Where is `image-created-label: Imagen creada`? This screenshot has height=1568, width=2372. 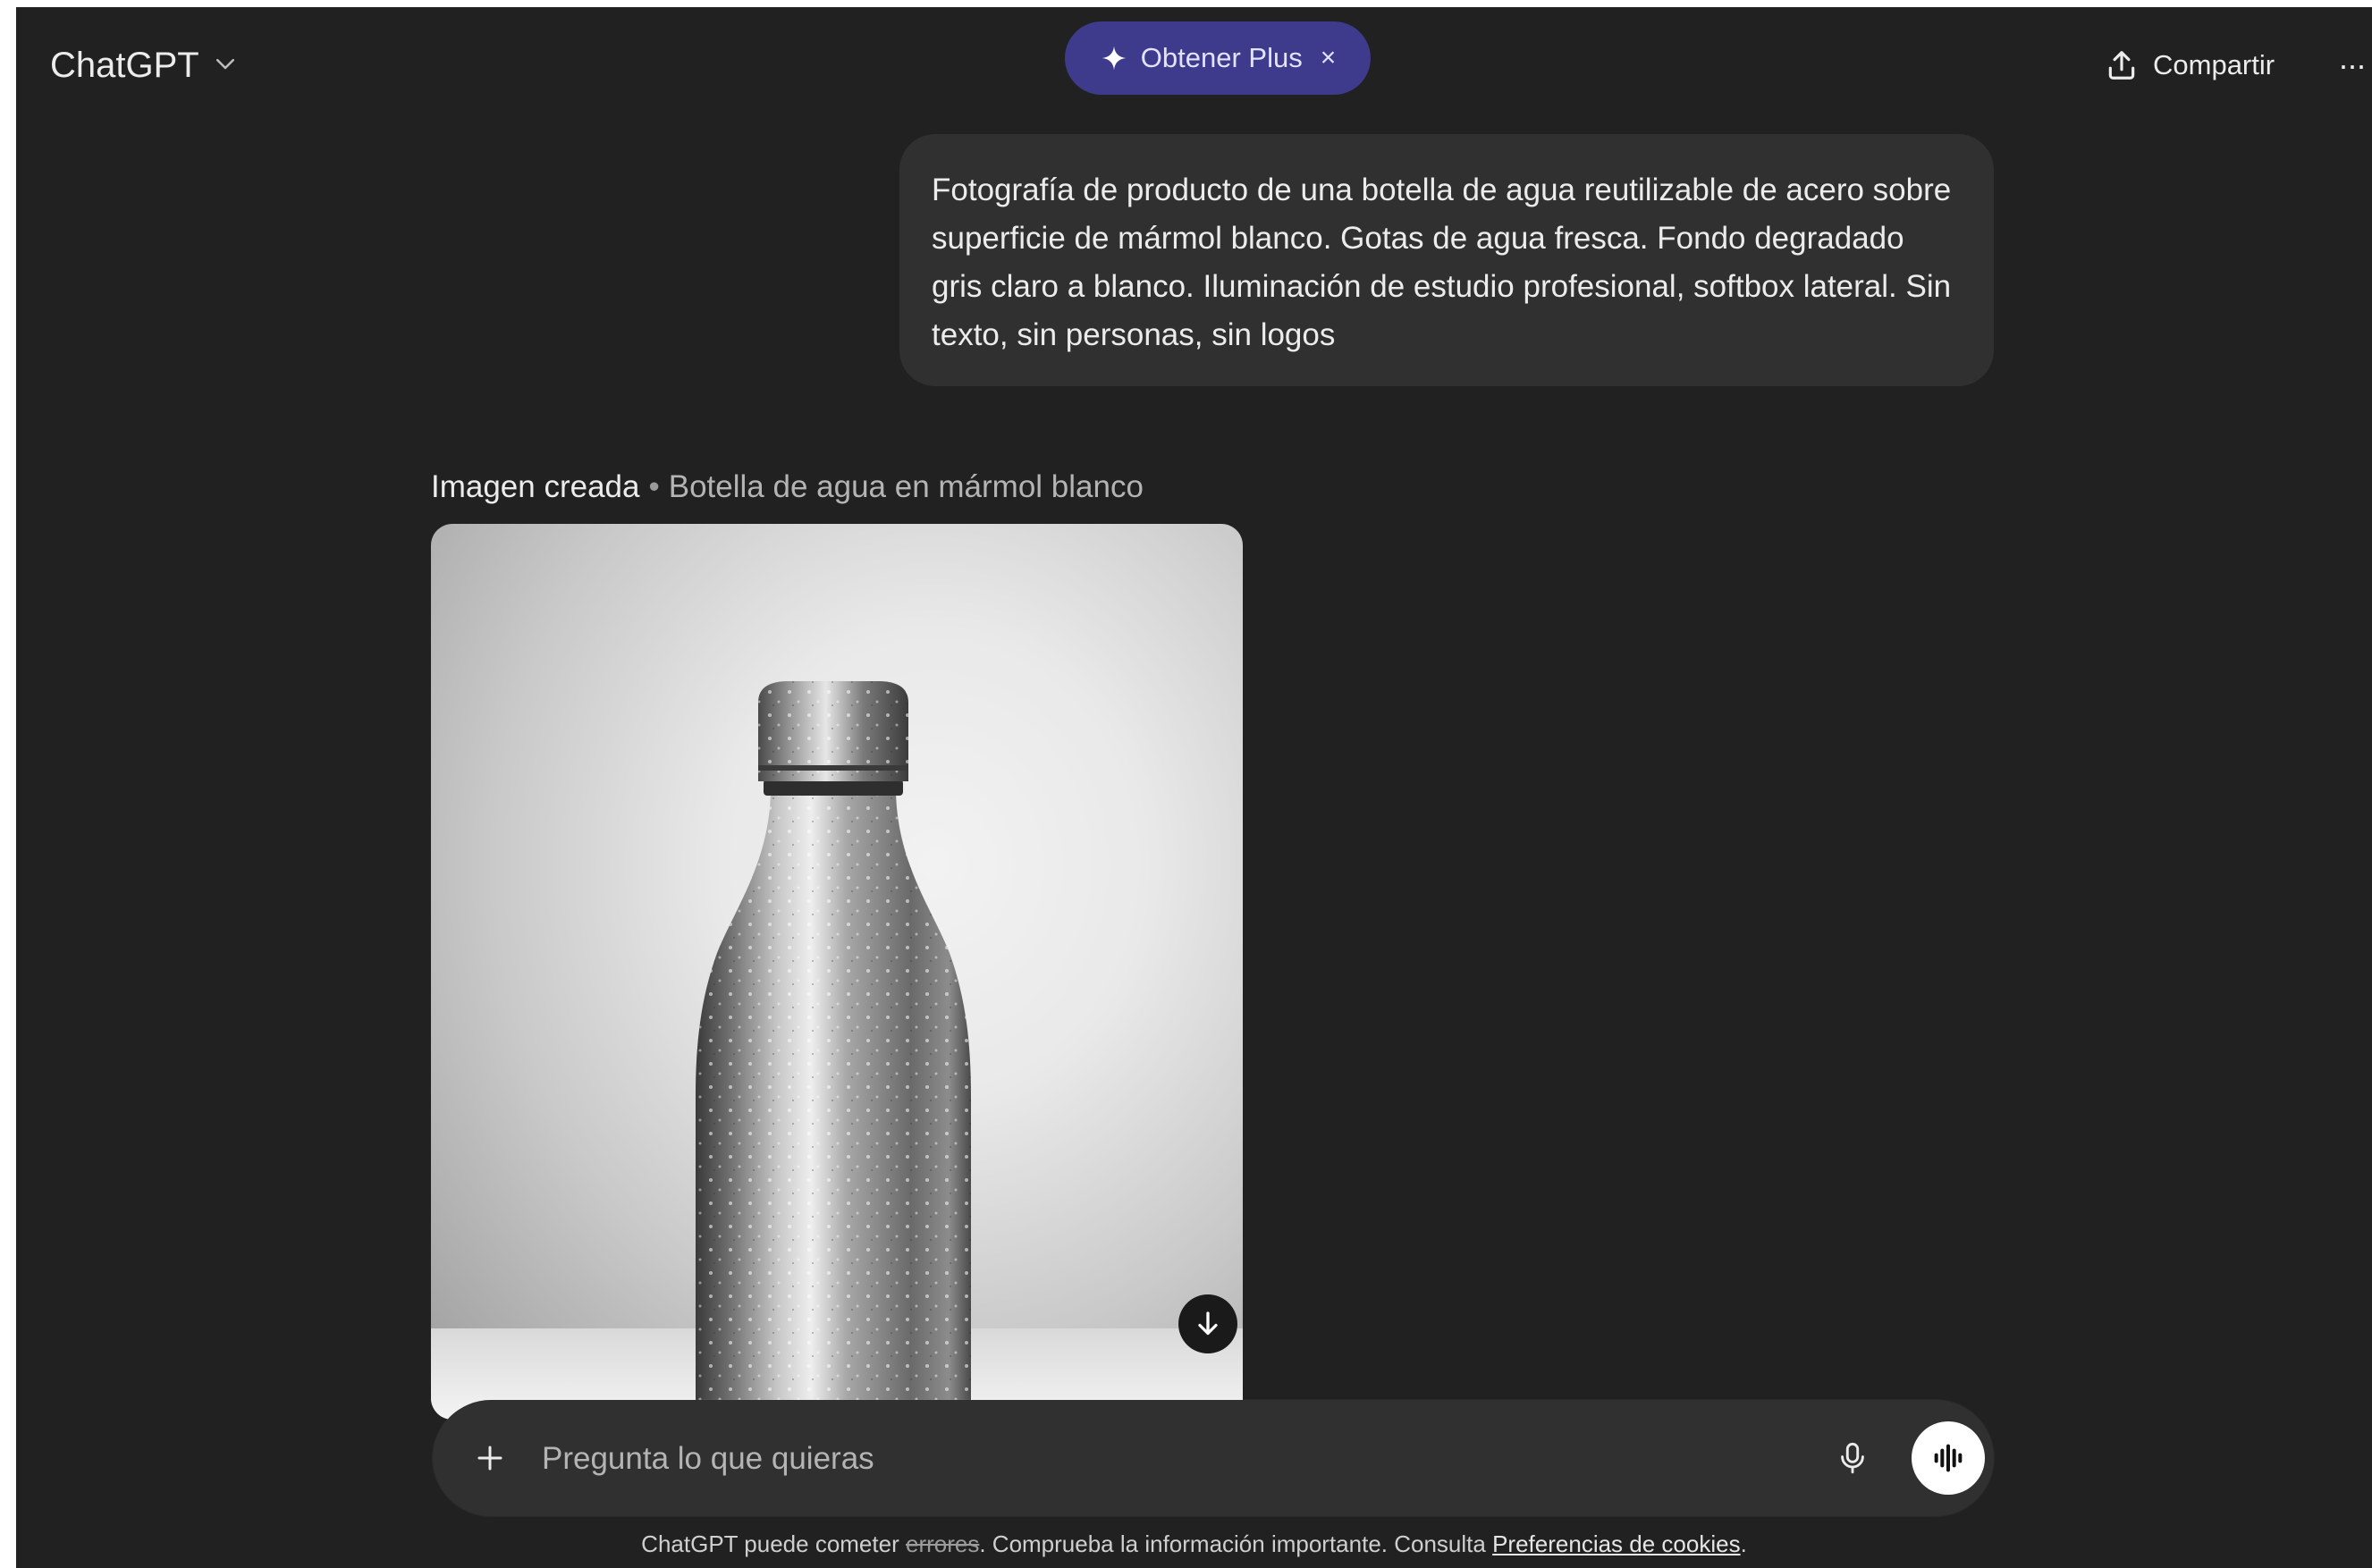
image-created-label: Imagen creada is located at coordinates (536, 486).